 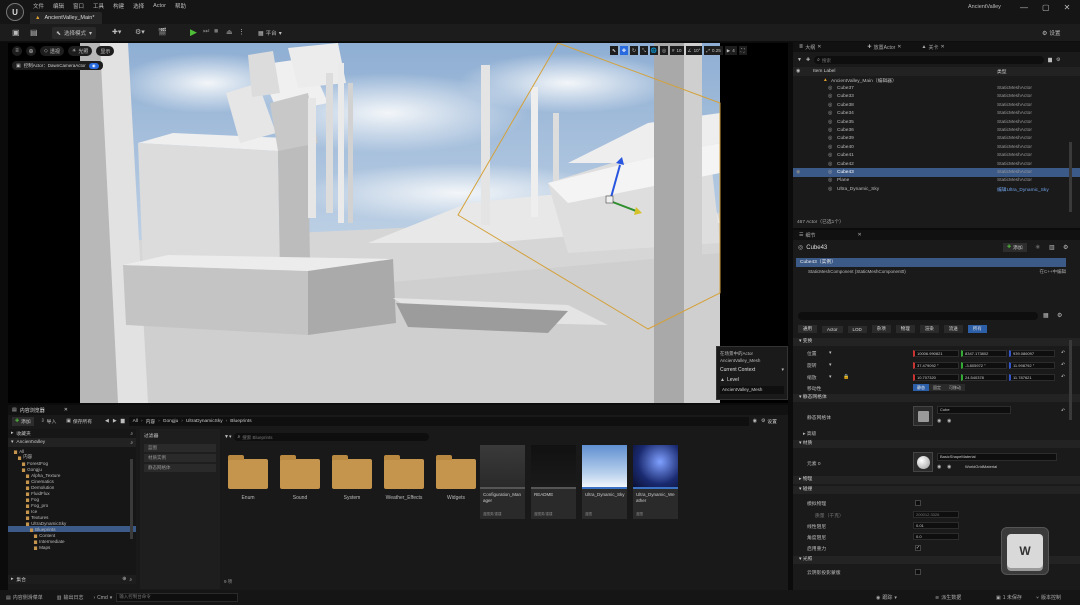 What do you see at coordinates (949, 467) in the screenshot?
I see `use-selected-icon: ◉` at bounding box center [949, 467].